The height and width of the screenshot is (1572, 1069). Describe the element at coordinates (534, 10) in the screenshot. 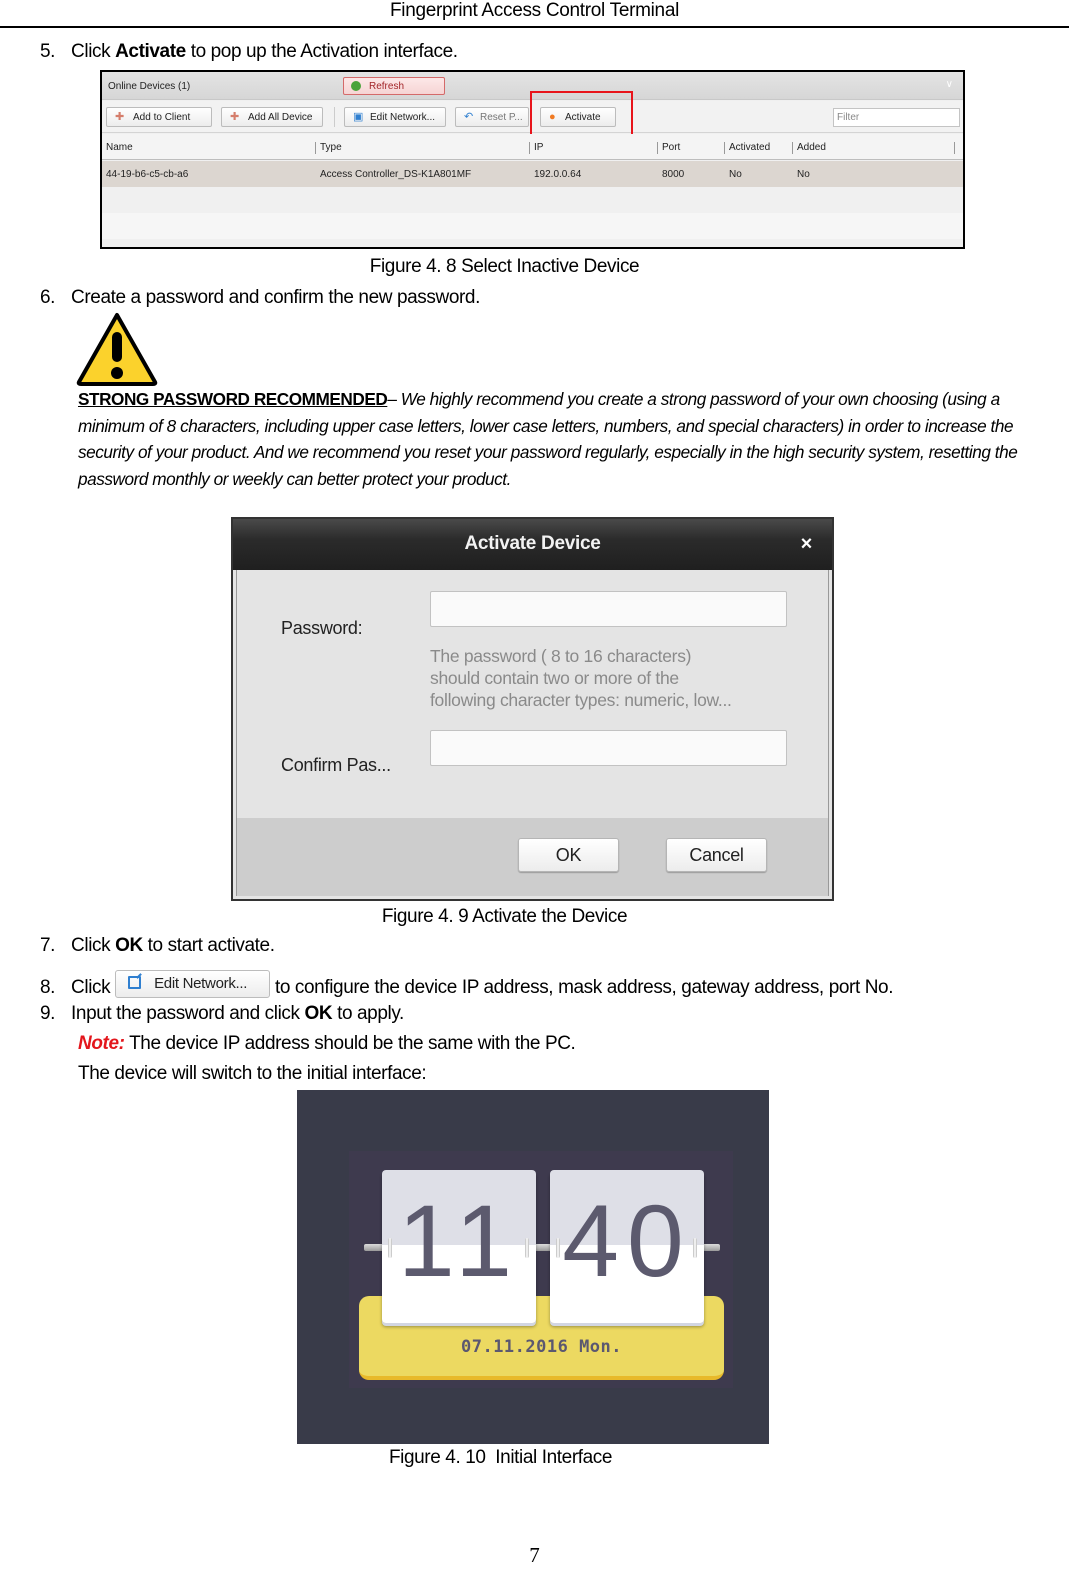

I see `document-header: Fingerprint Access Control Terminal` at that location.